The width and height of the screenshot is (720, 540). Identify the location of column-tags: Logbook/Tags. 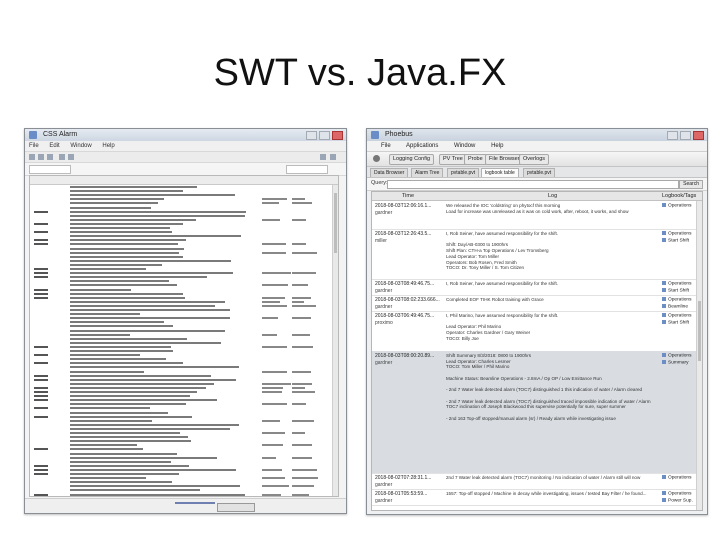
(679, 196).